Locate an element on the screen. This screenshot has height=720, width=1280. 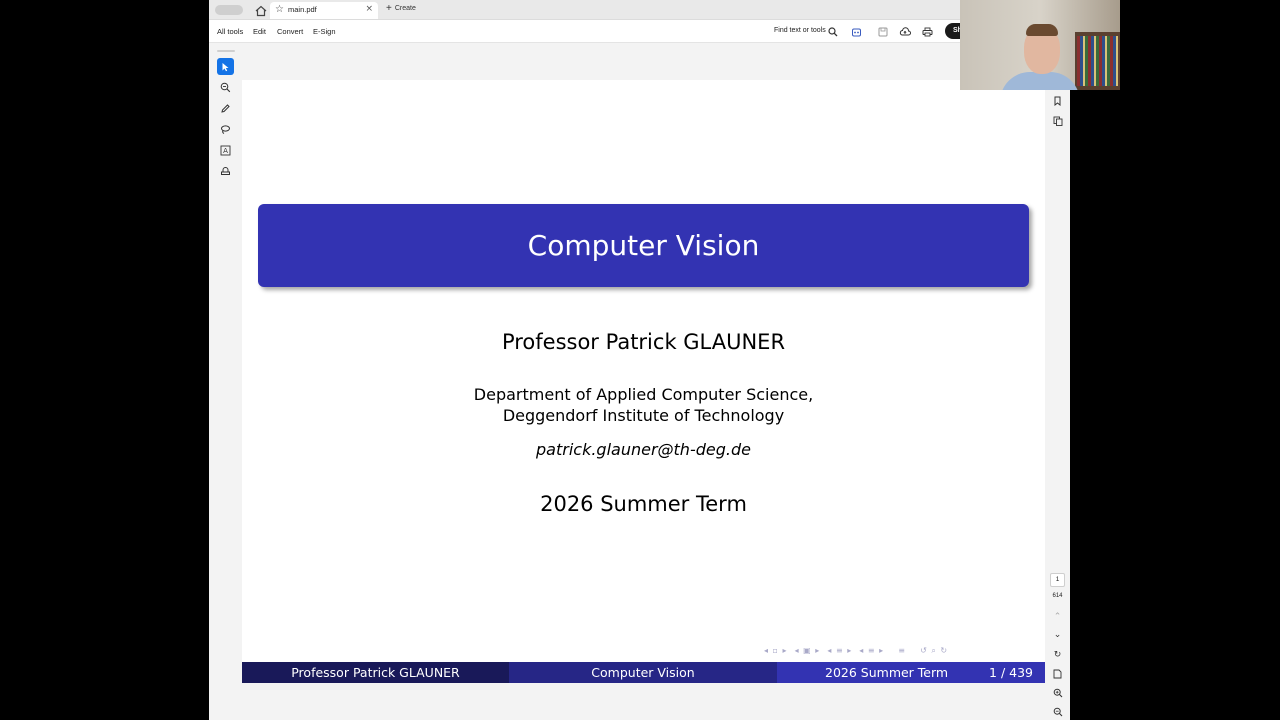
close-tab-icon: × is located at coordinates (369, 9).